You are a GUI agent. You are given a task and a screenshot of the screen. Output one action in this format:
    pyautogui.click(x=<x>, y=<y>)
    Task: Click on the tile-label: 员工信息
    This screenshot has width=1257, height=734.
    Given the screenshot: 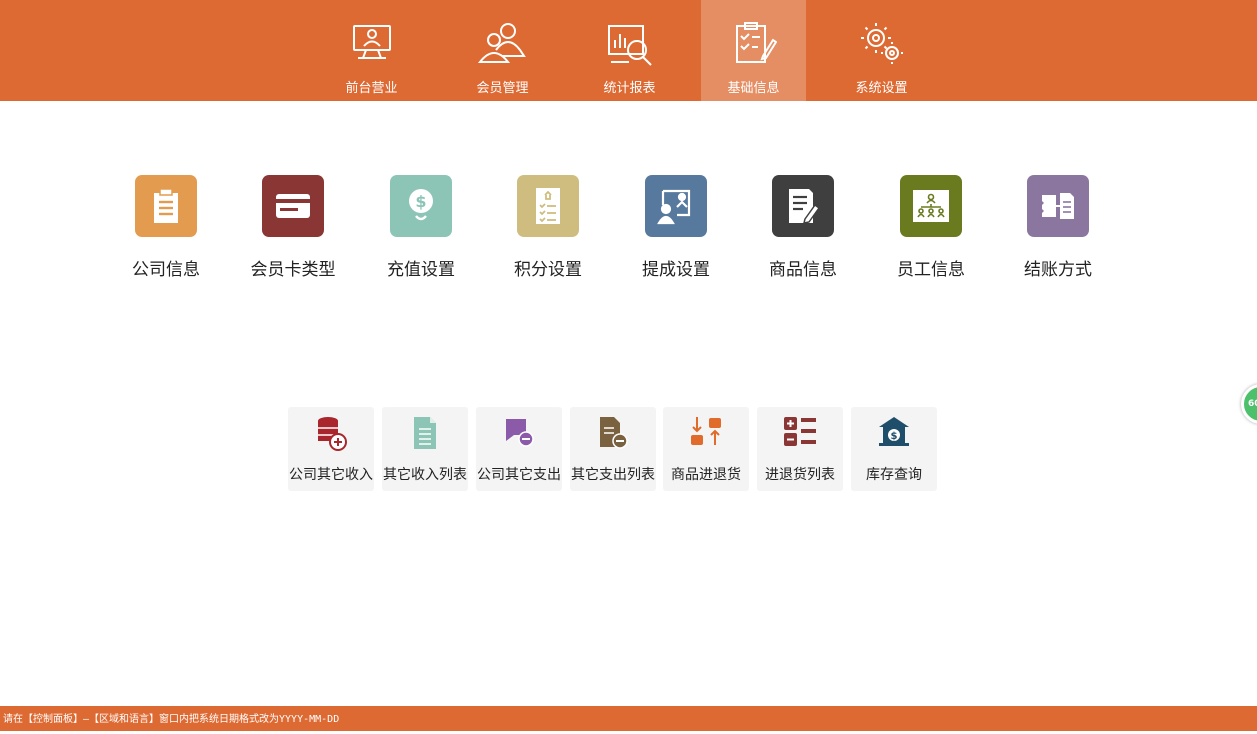 What is the action you would take?
    pyautogui.click(x=931, y=270)
    